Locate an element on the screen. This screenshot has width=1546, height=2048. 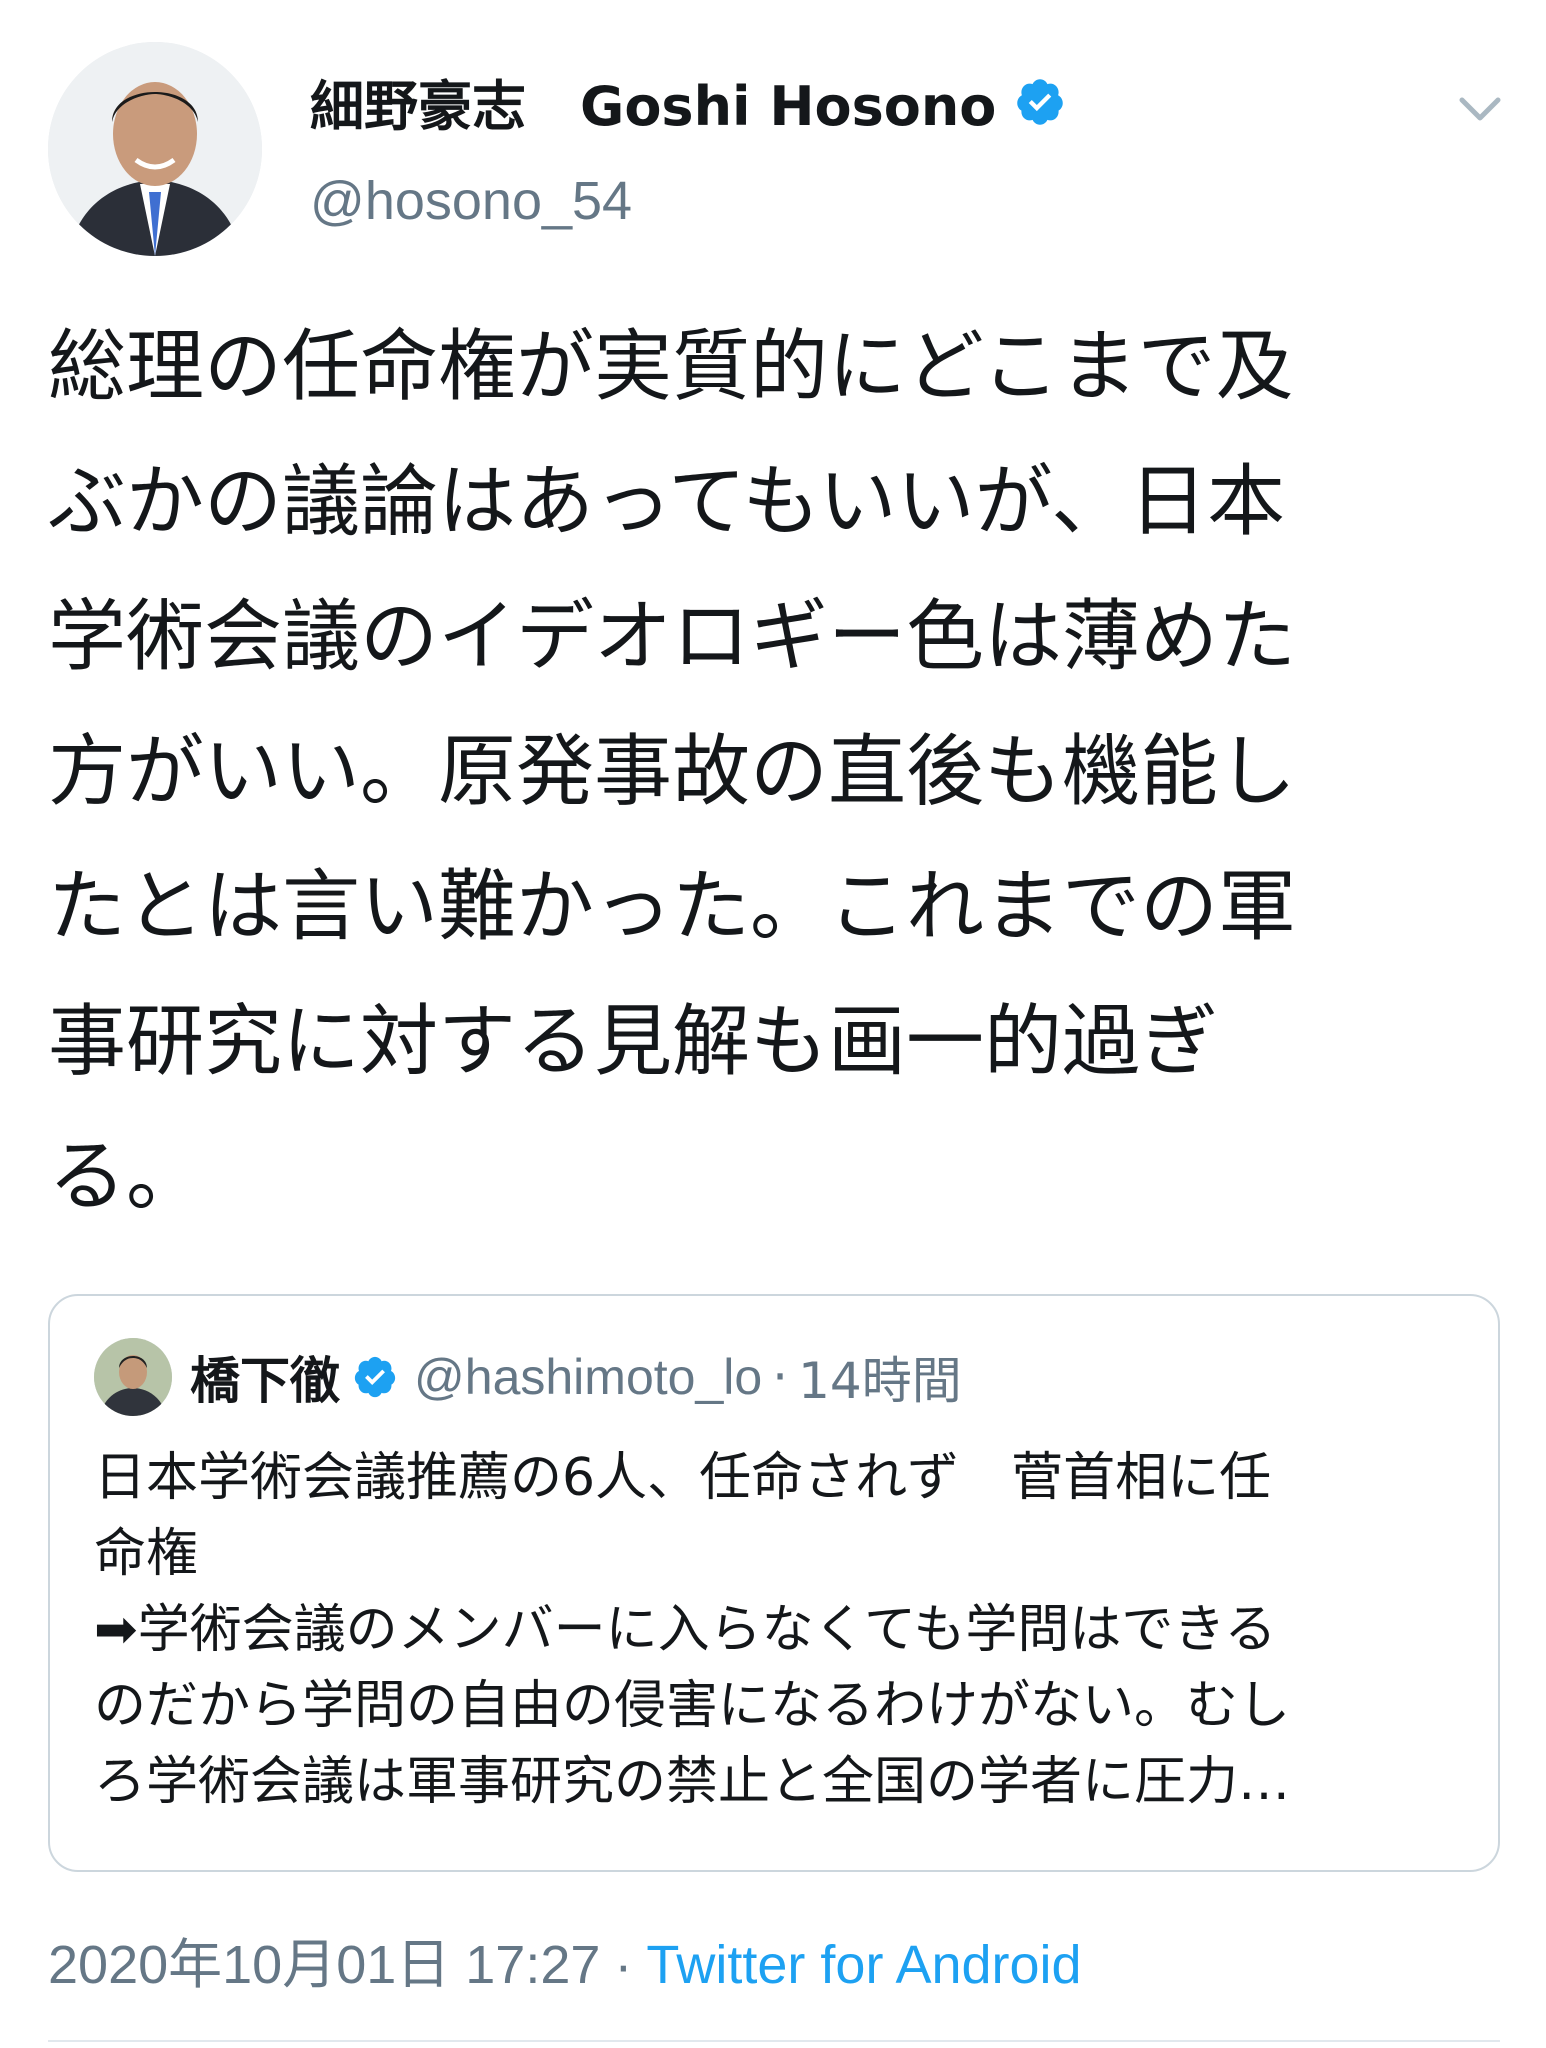
tweet-text-line: 学術会議のイデオロギー色は薄めた is located at coordinates (672, 637).